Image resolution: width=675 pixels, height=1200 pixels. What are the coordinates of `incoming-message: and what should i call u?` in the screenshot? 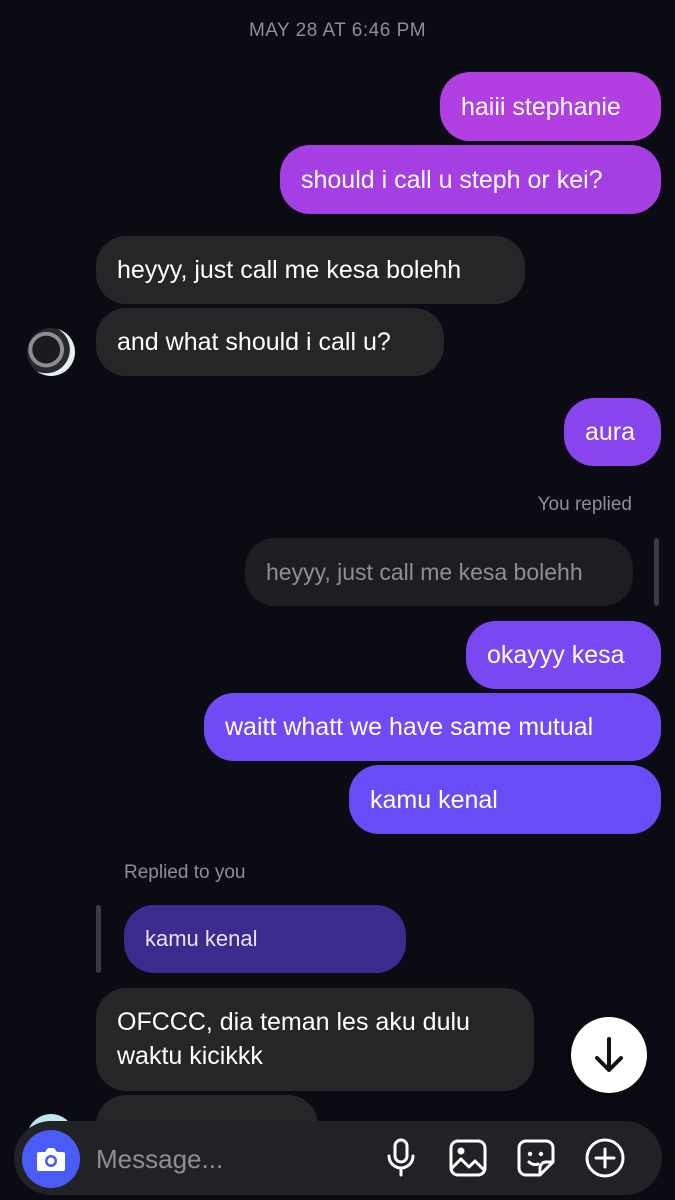 It's located at (270, 342).